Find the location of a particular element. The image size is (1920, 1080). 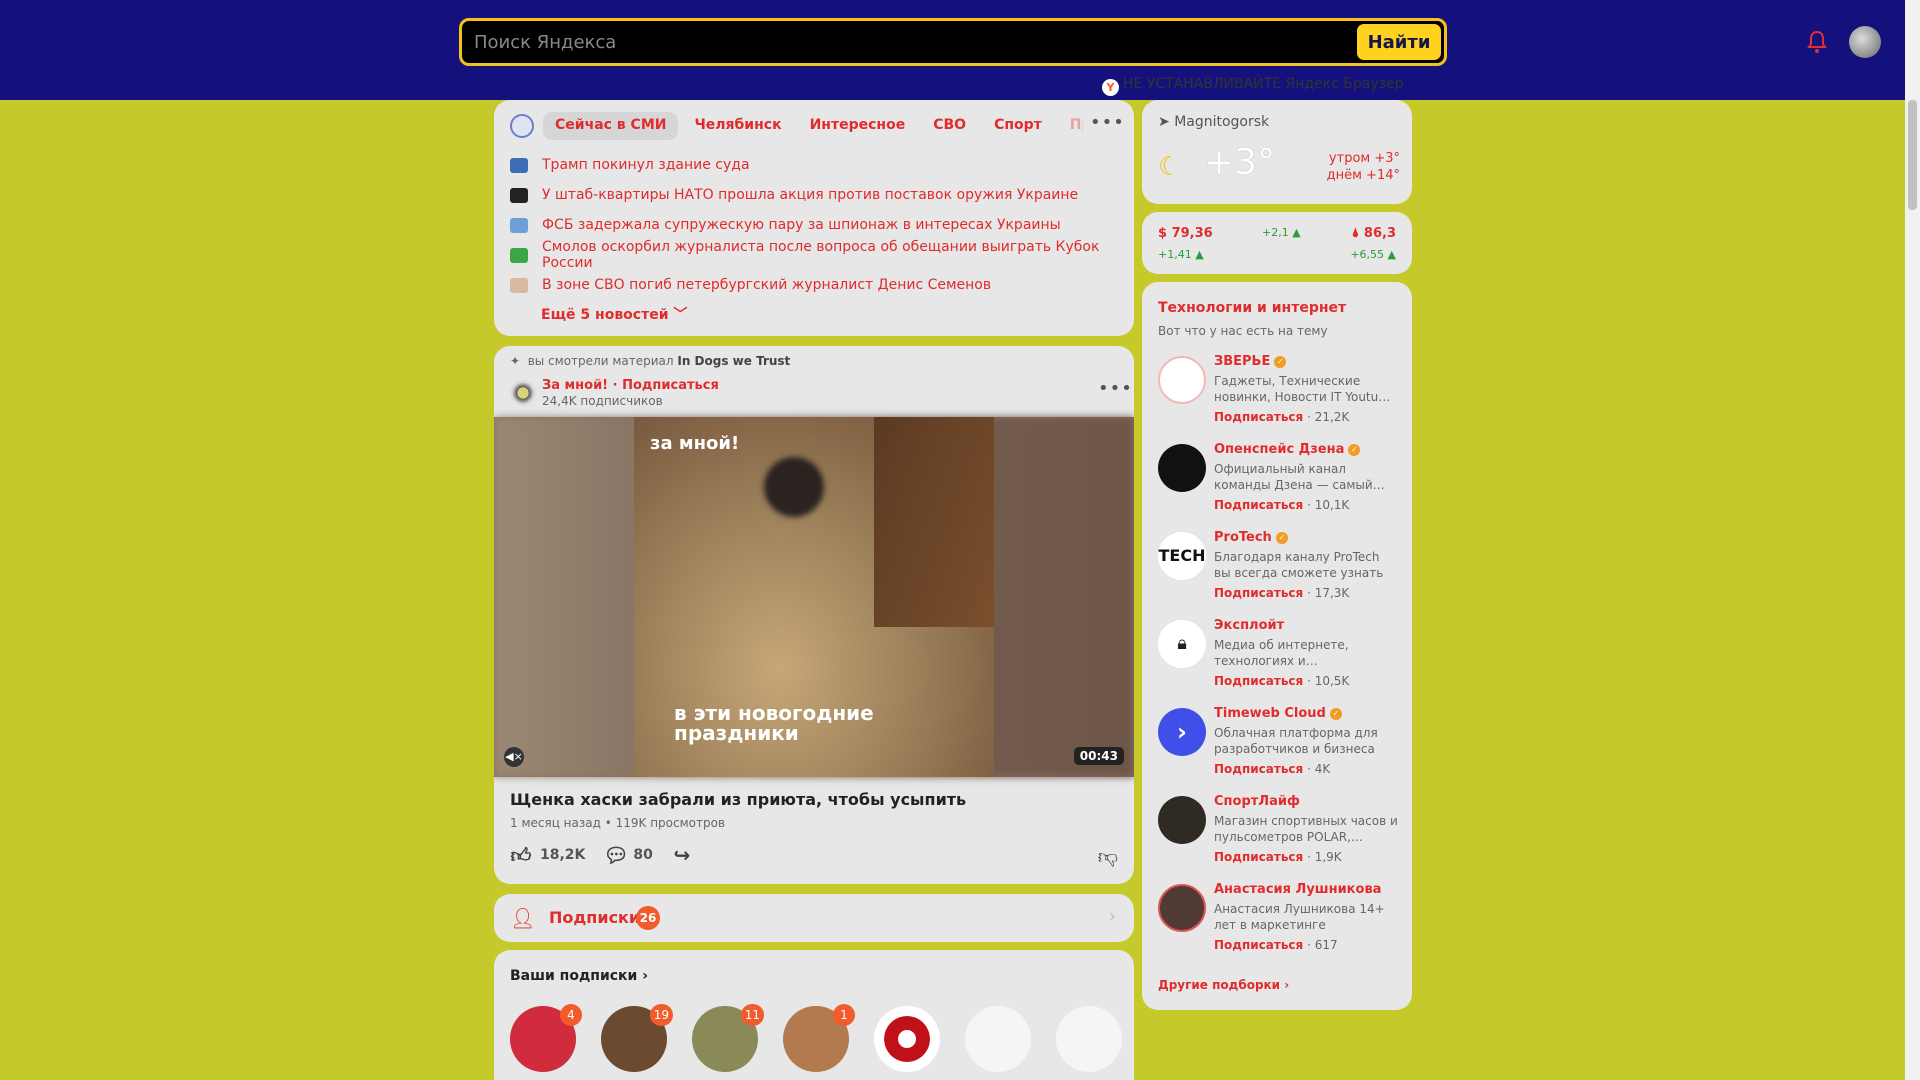

scrollbar-thumb is located at coordinates (1912, 155).